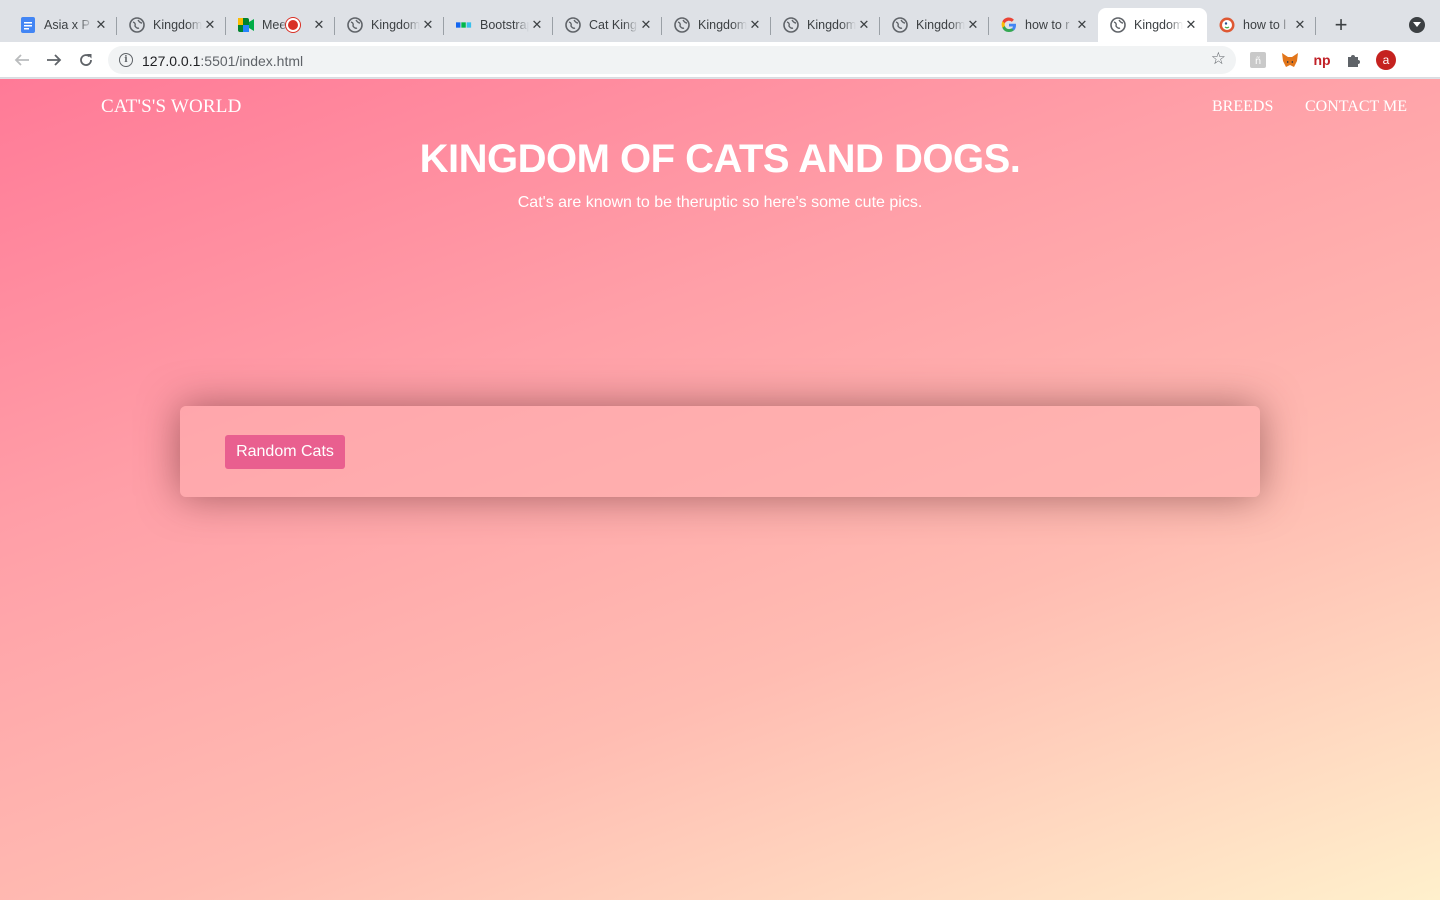 This screenshot has width=1440, height=900. I want to click on google-meet-icon, so click(246, 25).